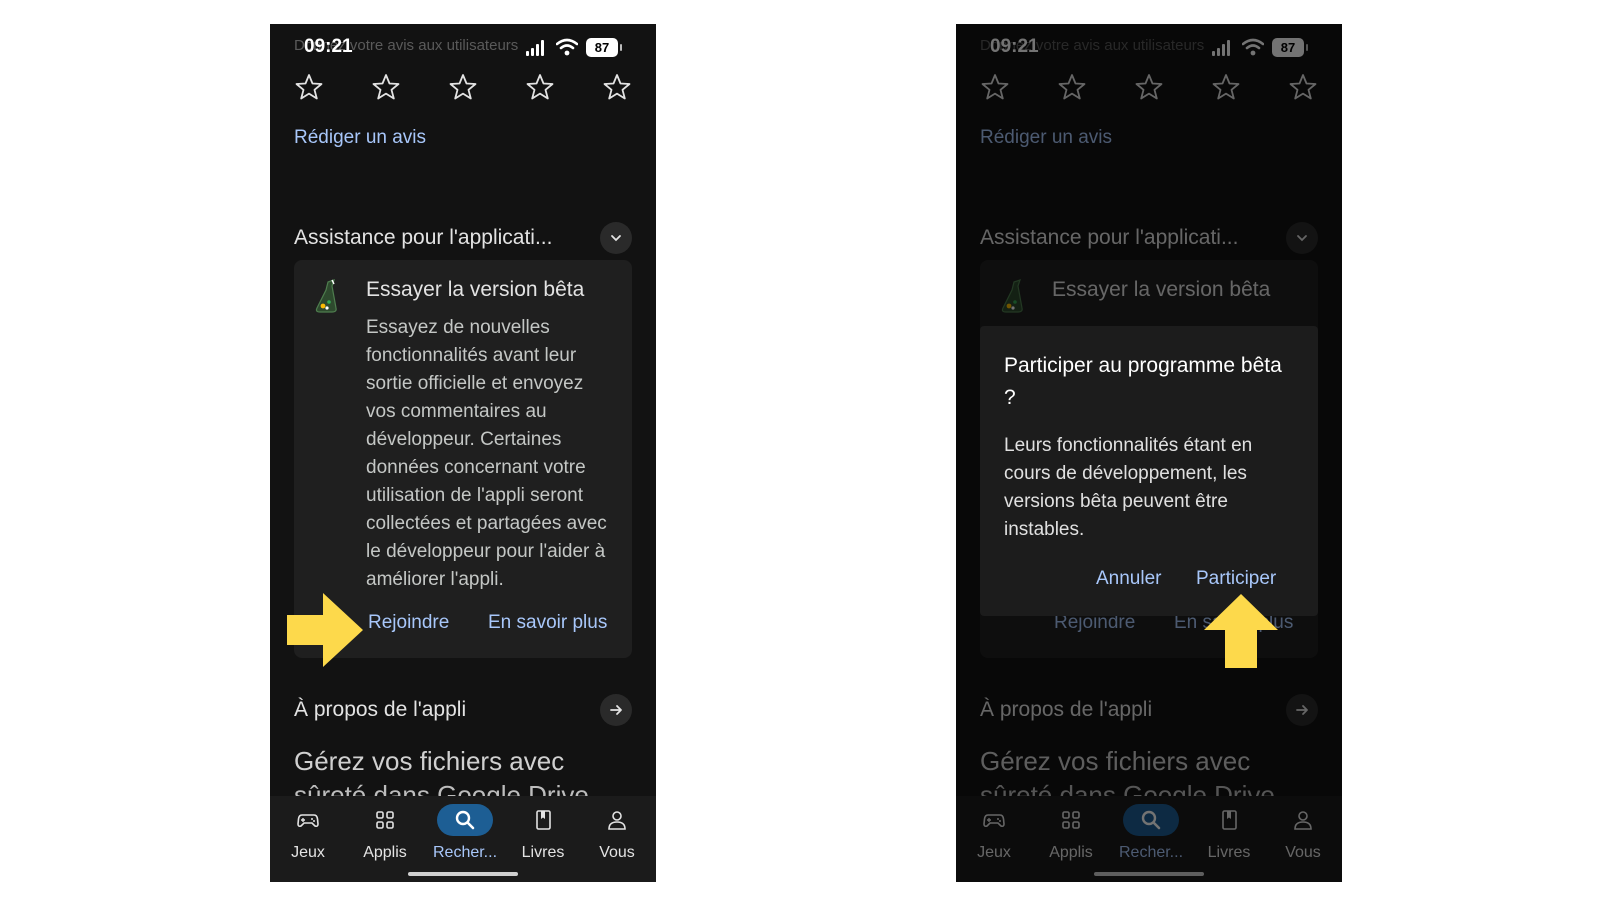  What do you see at coordinates (1236, 579) in the screenshot?
I see `participate-button: Participer` at bounding box center [1236, 579].